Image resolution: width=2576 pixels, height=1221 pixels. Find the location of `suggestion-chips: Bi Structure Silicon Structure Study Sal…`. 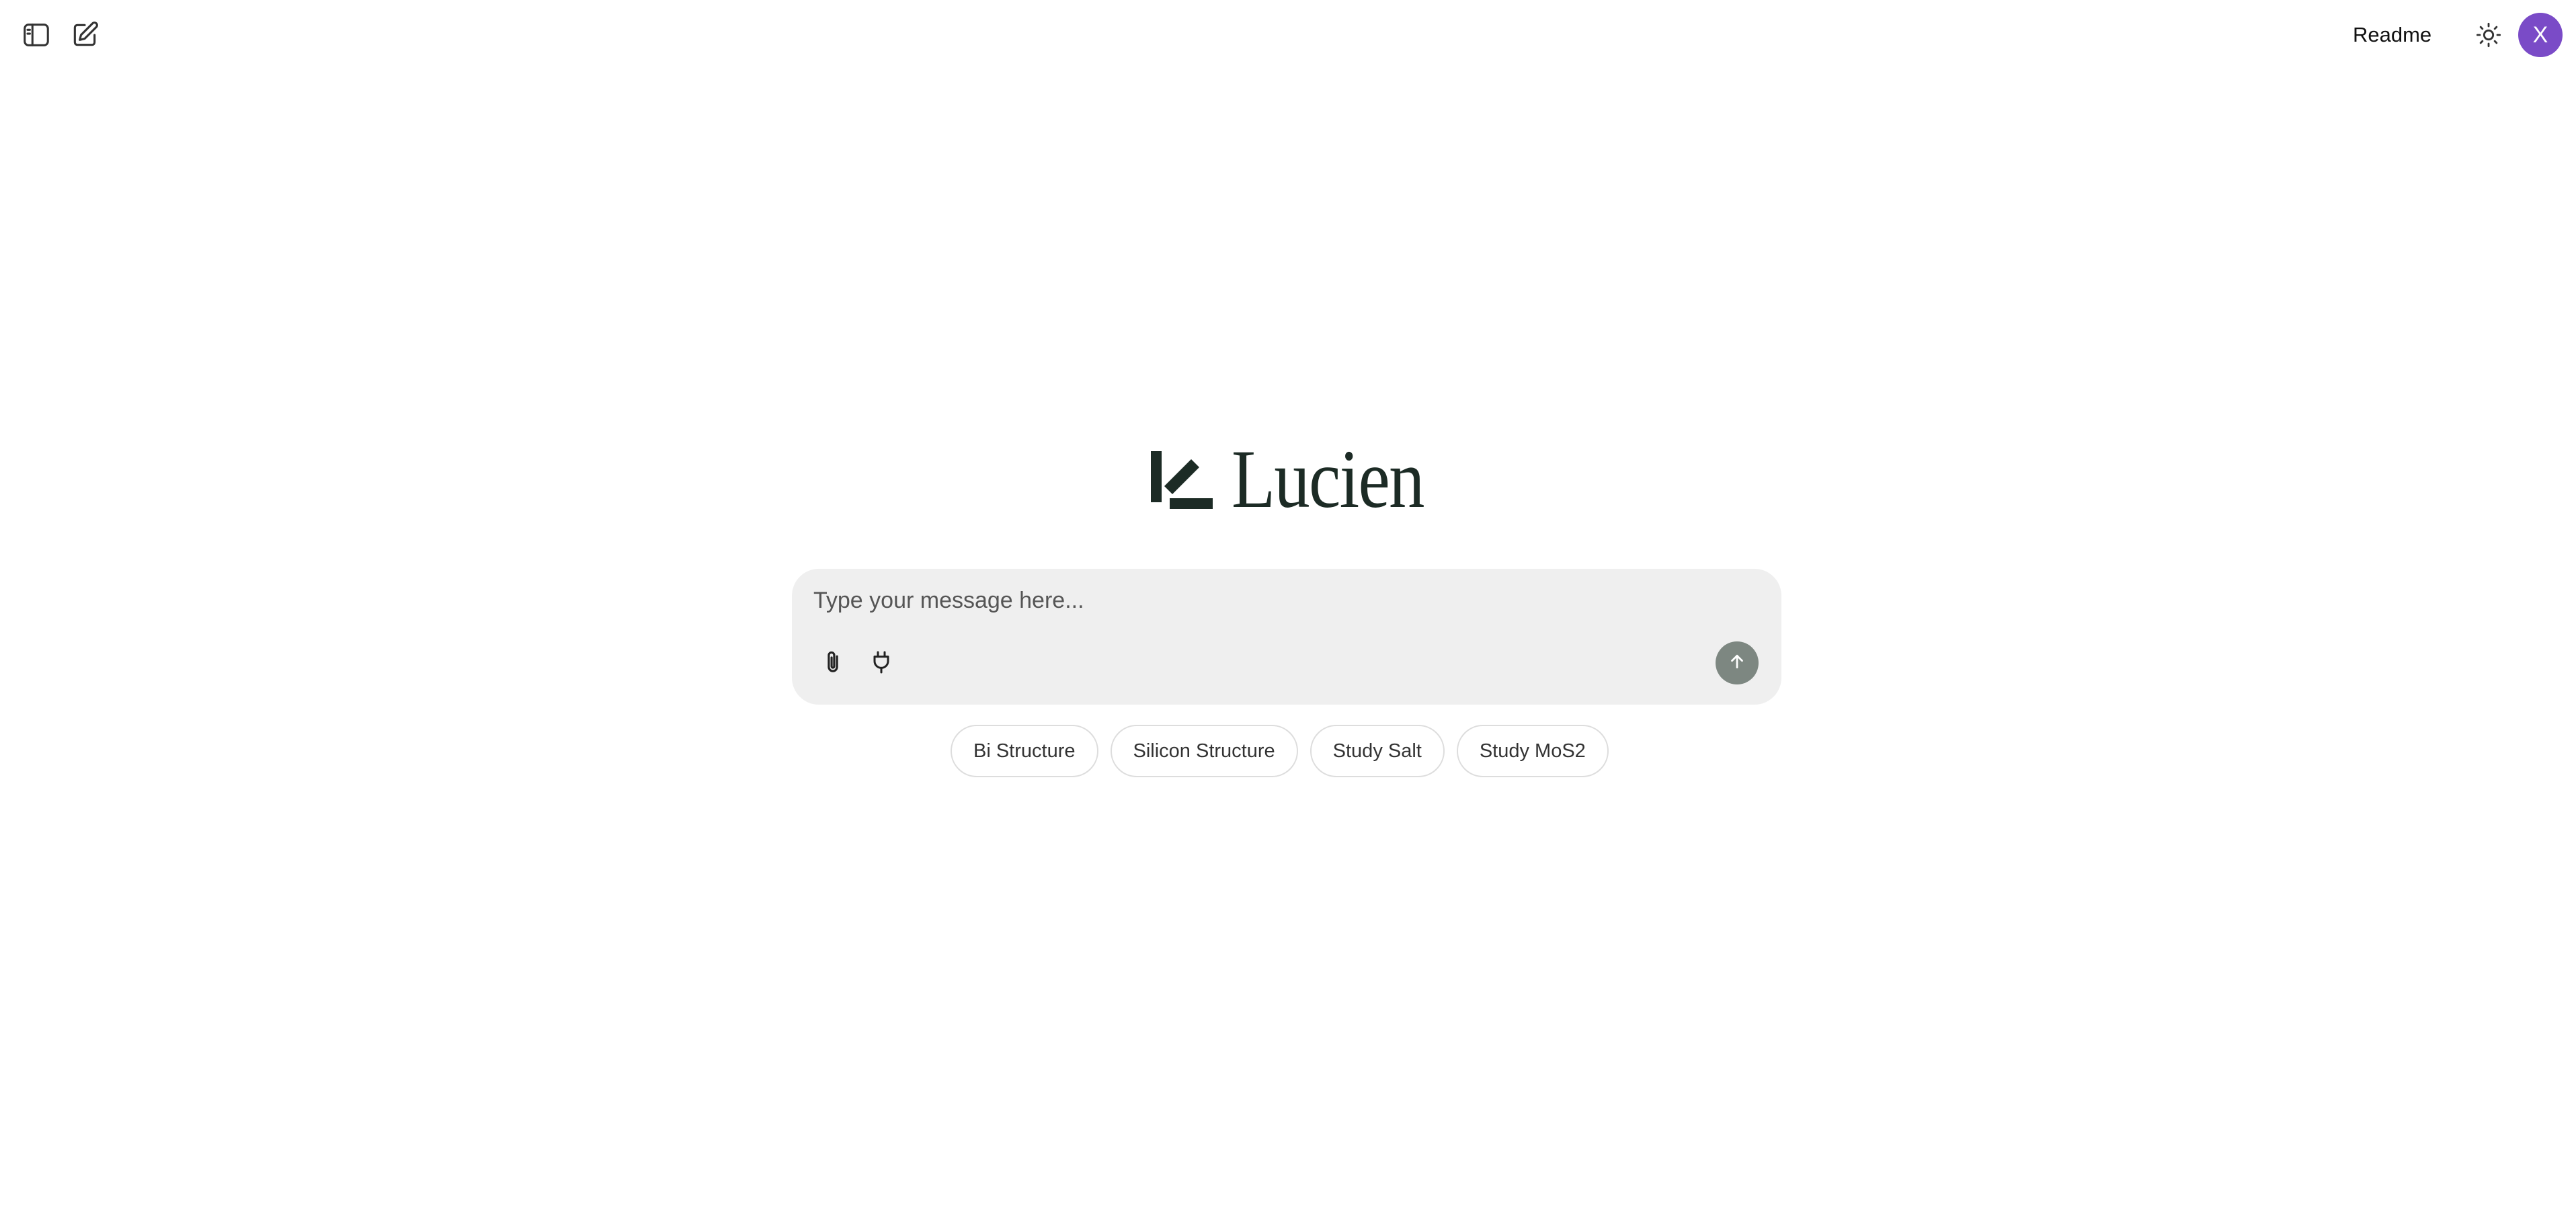

suggestion-chips: Bi Structure Silicon Structure Study Sal… is located at coordinates (1280, 751).